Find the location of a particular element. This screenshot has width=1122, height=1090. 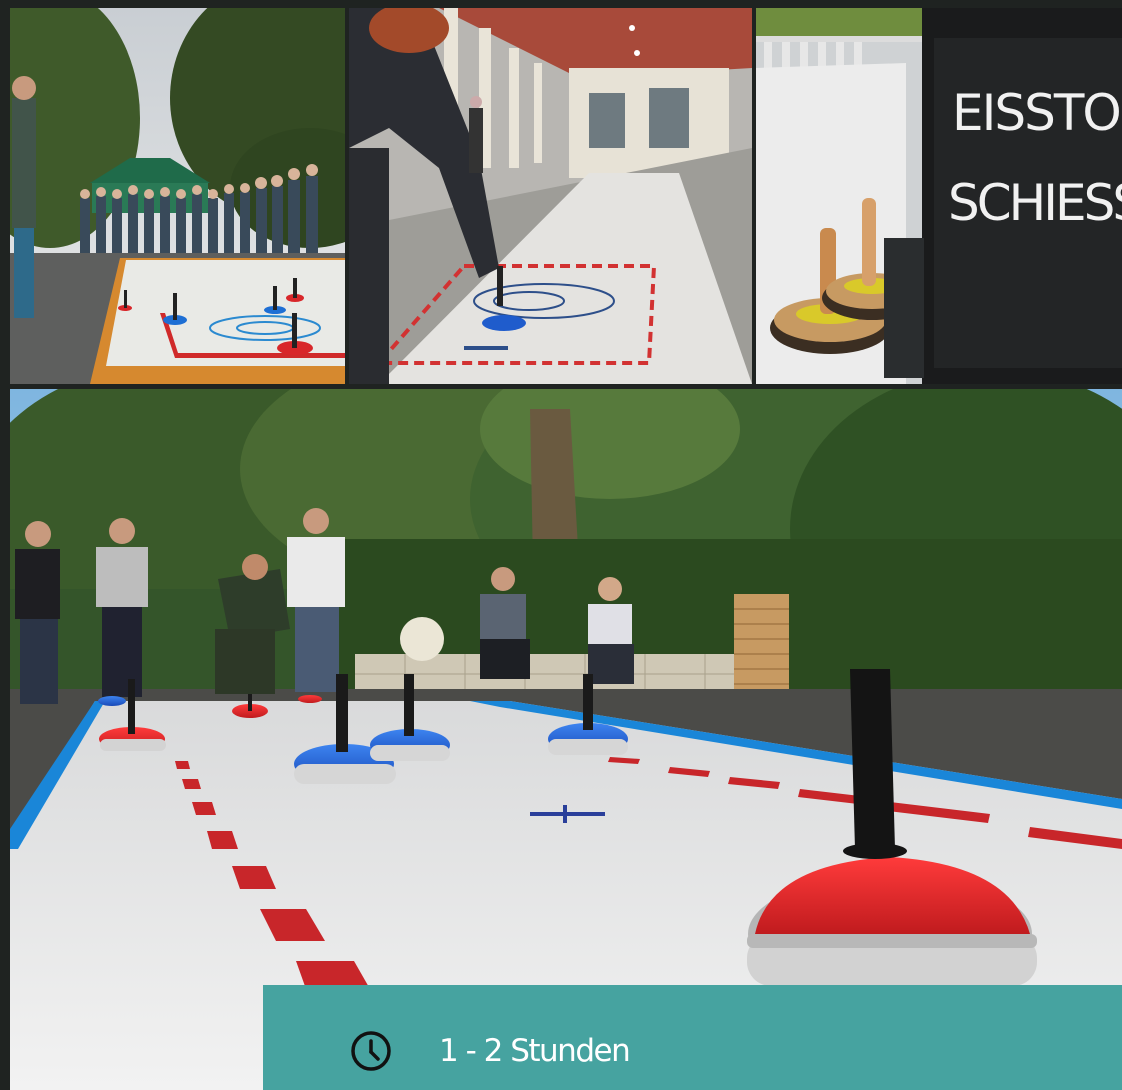

duration-row: 1 - 2 Stunden is located at coordinates (490, 1051).